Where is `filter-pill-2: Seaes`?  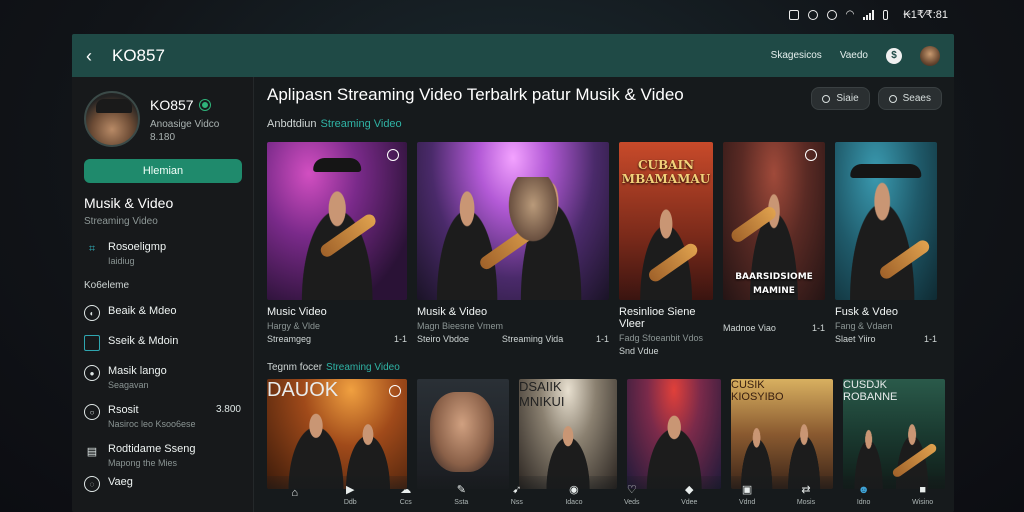
filter-pill-2: Seaes is located at coordinates (909, 98).